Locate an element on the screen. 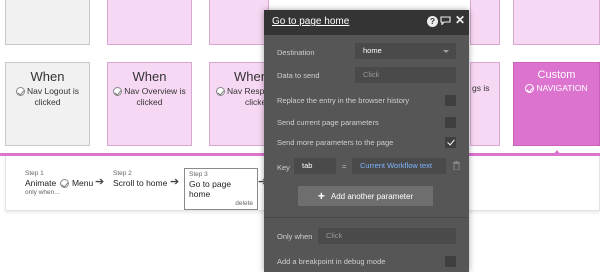 The image size is (600, 272). replace-history-label: Replace the entry in the browser history is located at coordinates (343, 100).